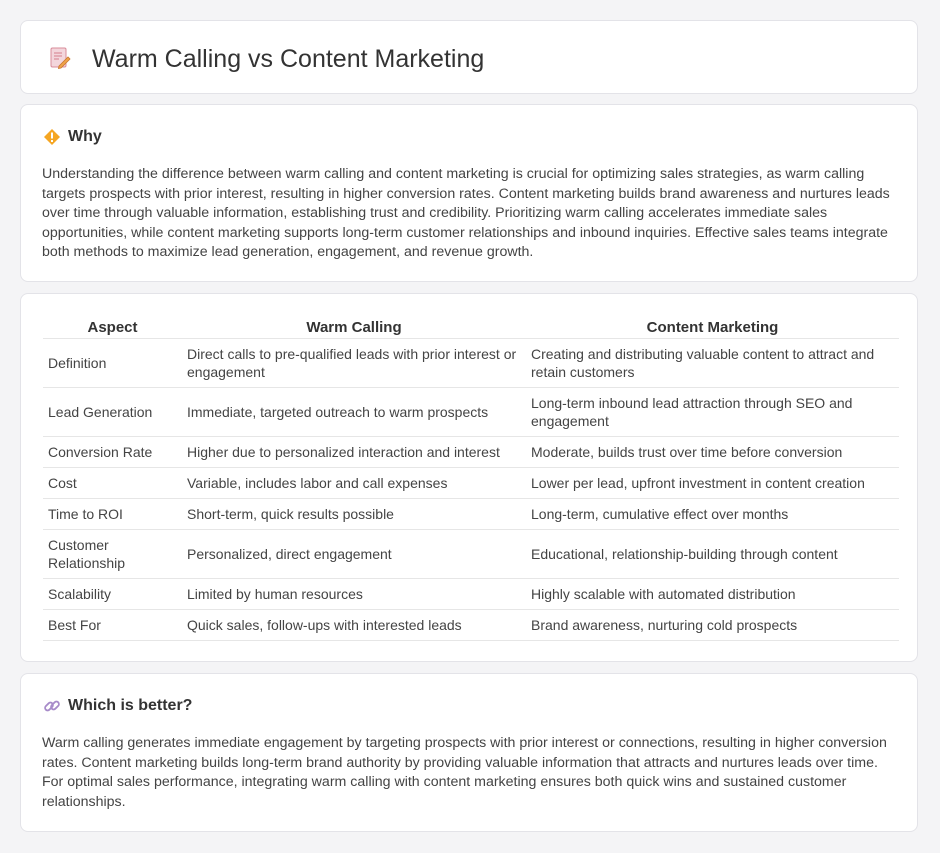 This screenshot has width=940, height=853. Describe the element at coordinates (130, 705) in the screenshot. I see `better-title: Which is better?` at that location.